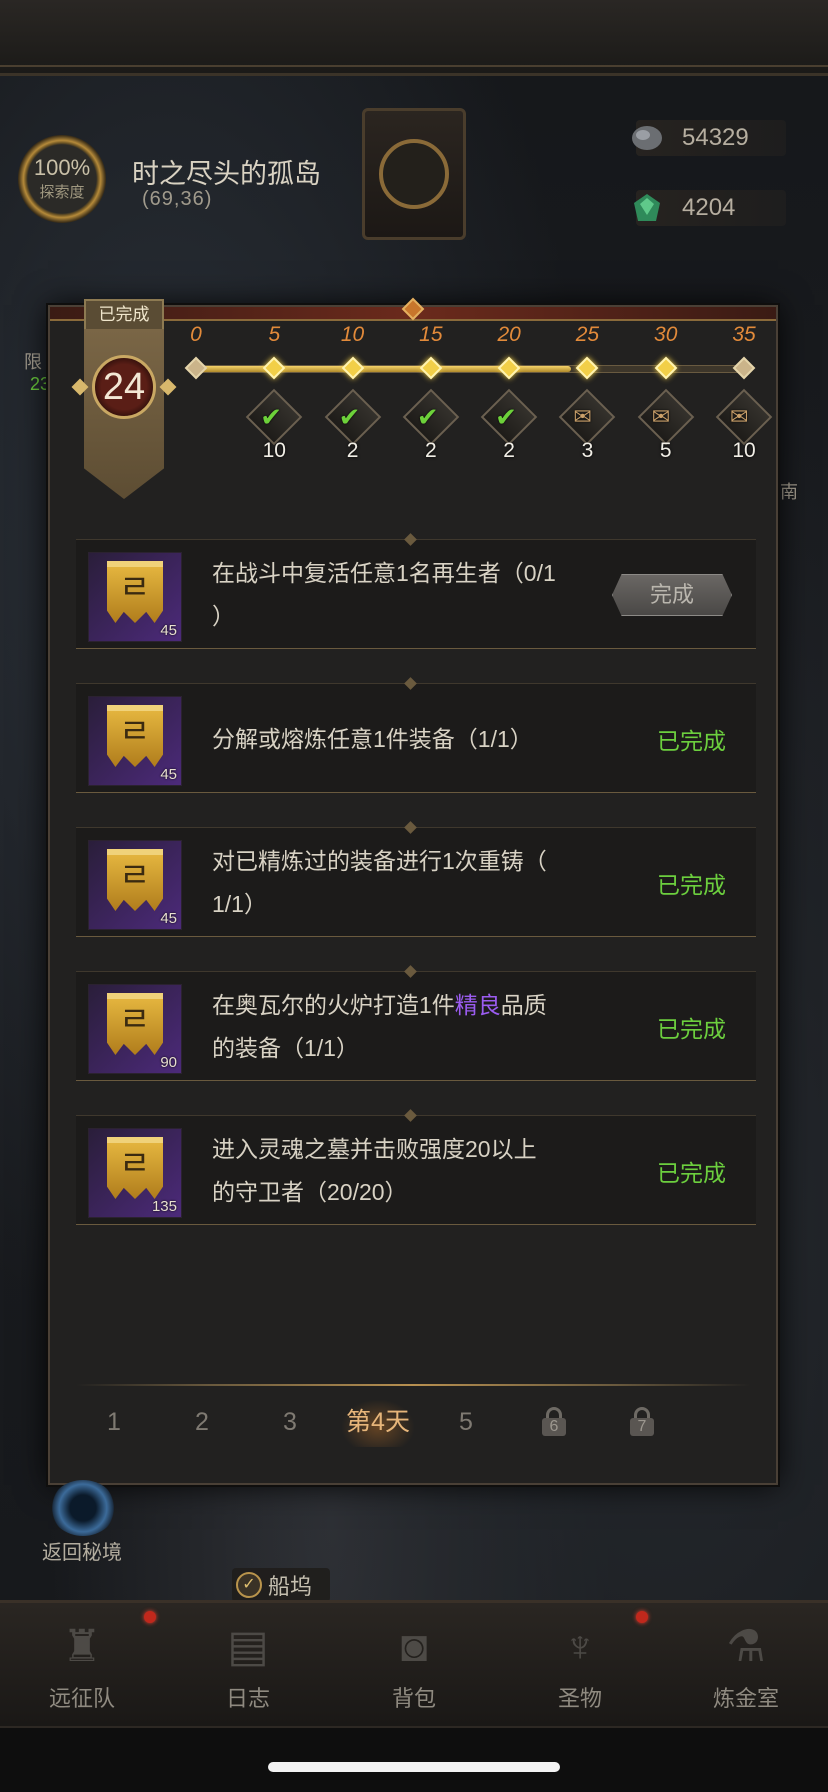 Image resolution: width=828 pixels, height=1792 pixels. I want to click on nav-alchemy: ⚗ 炼金室, so click(746, 1669).